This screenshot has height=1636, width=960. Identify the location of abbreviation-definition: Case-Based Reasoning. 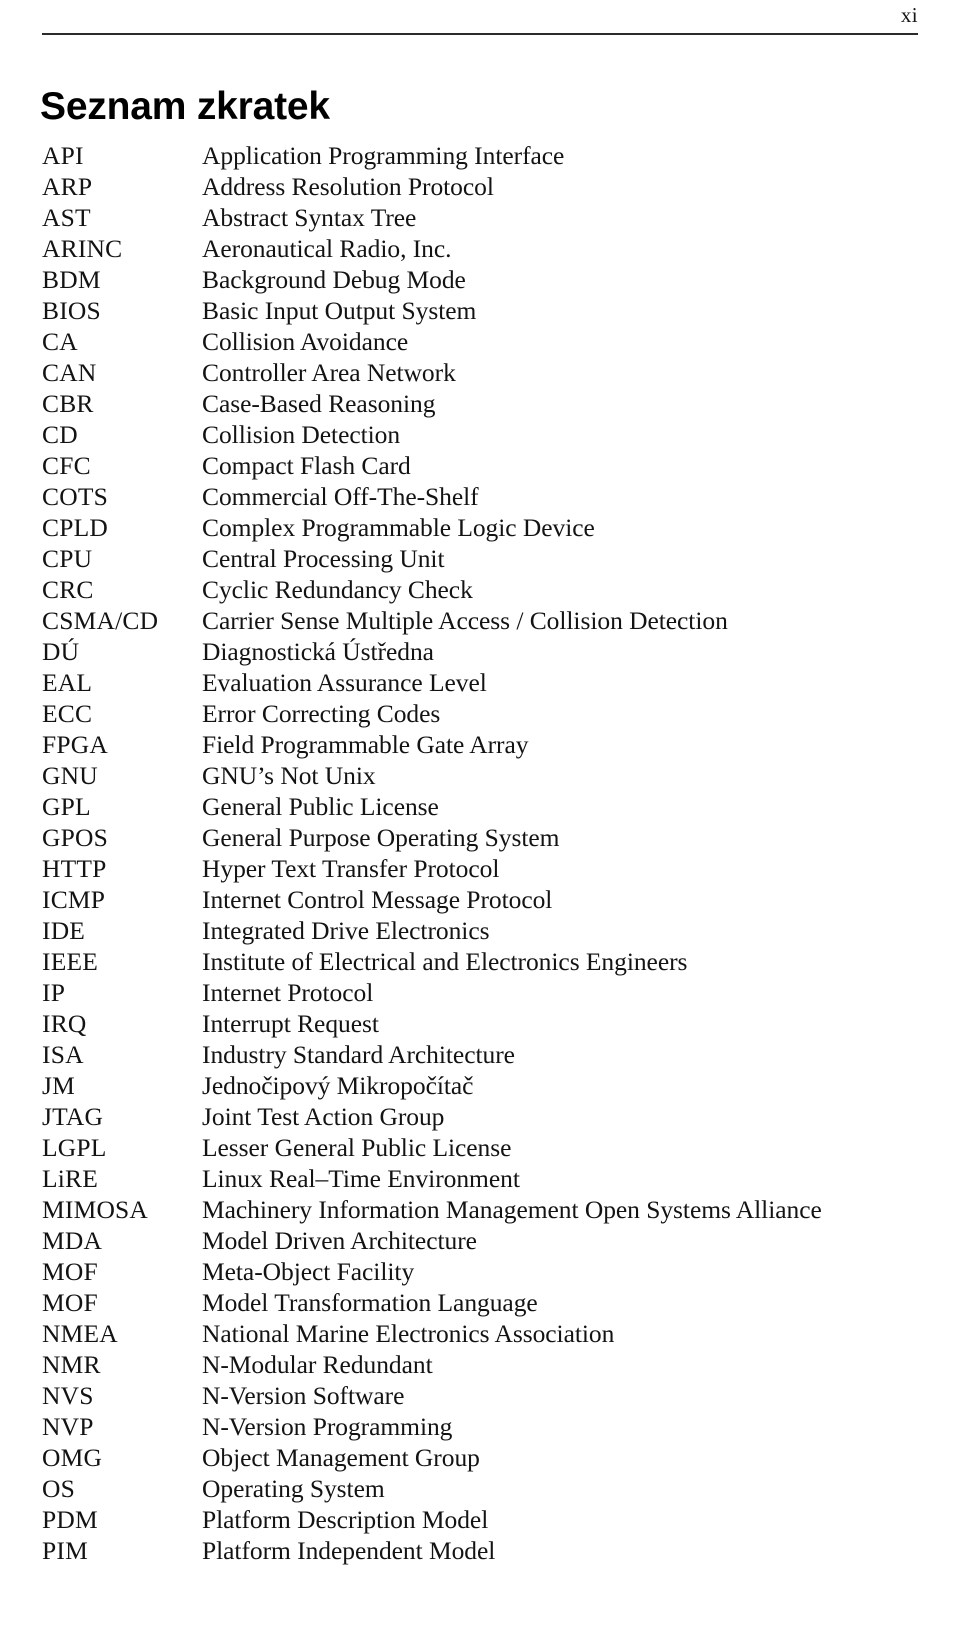
(319, 403).